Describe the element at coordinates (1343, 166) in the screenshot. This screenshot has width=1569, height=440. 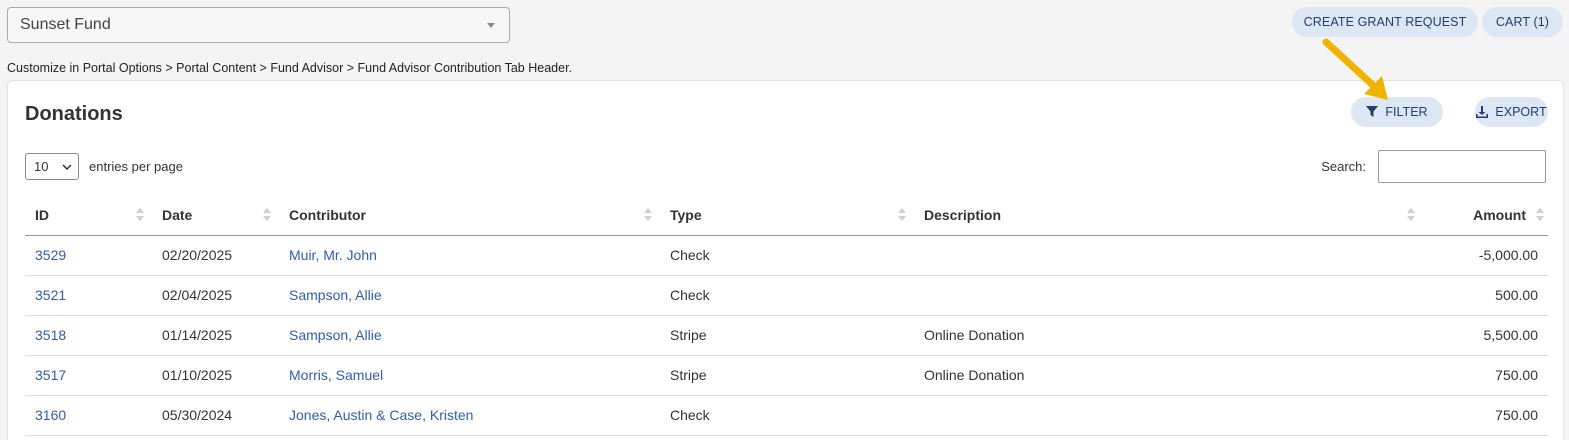
I see `search-label: Search:` at that location.